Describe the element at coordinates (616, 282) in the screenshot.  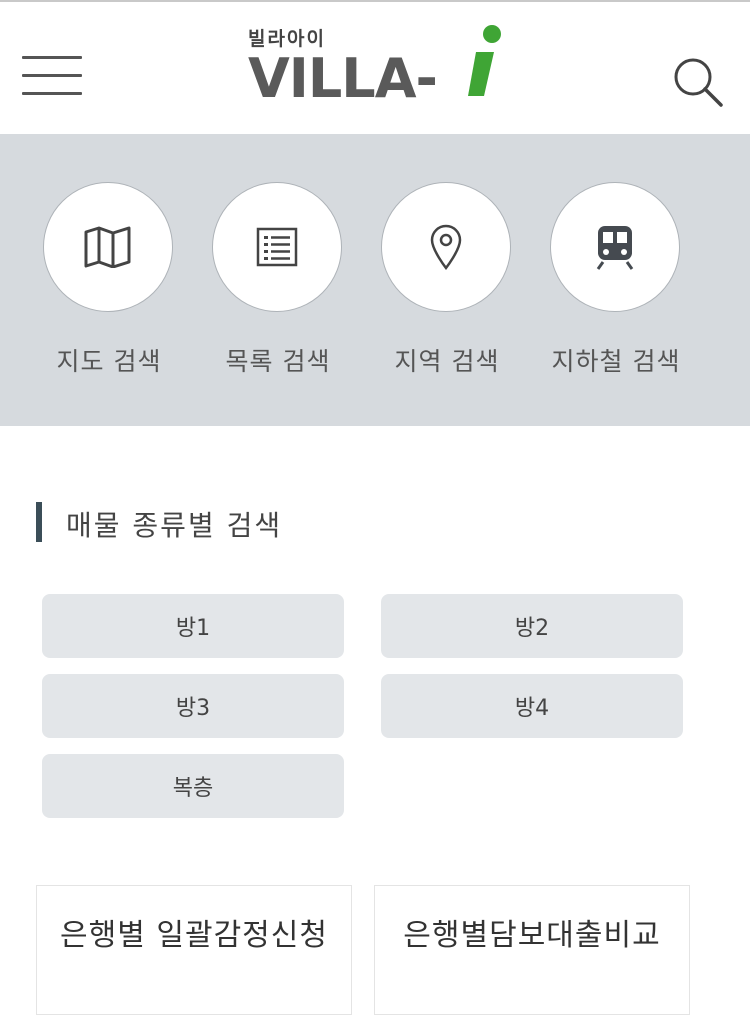
I see `quick-search-subway: 지하철 검색` at that location.